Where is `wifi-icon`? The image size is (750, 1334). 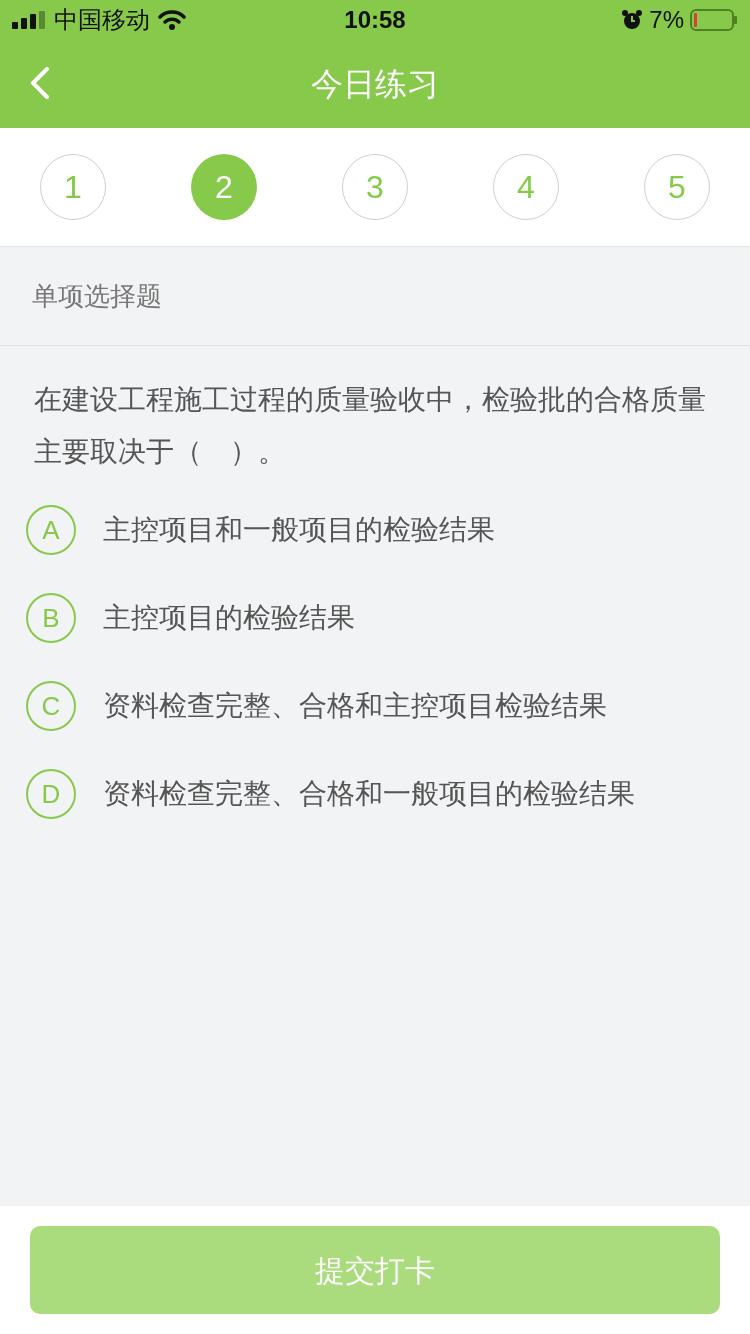 wifi-icon is located at coordinates (172, 20).